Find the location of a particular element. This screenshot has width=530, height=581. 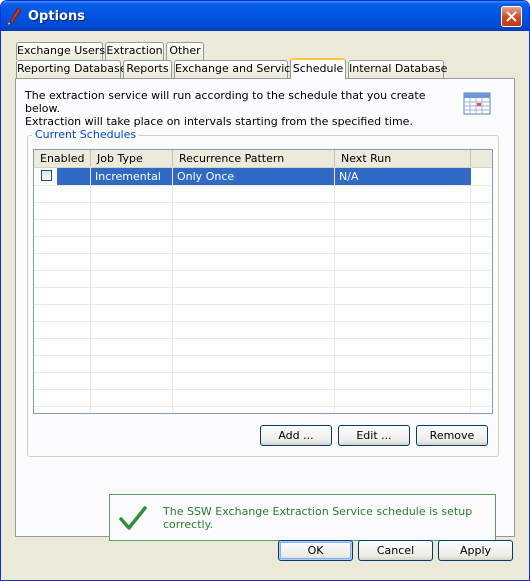

remove-button: Remove is located at coordinates (452, 435).